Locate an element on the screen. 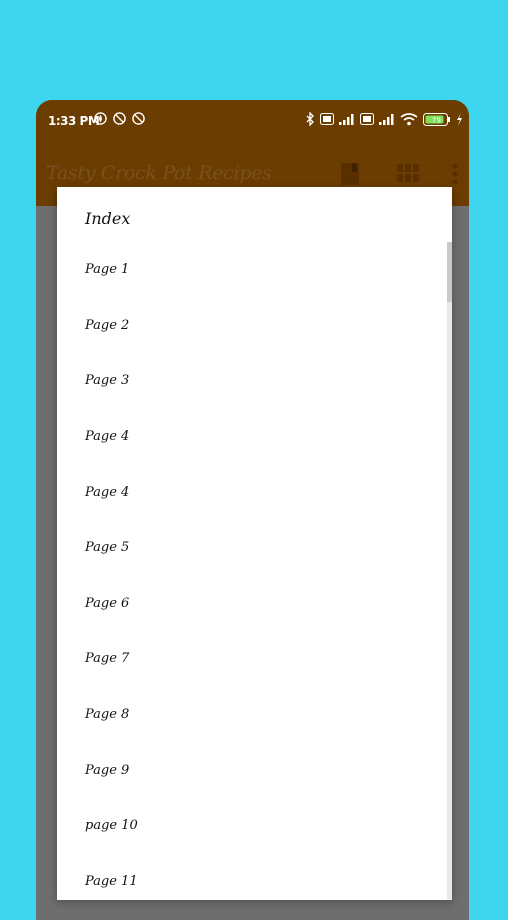 Image resolution: width=508 pixels, height=920 pixels. list-item-page-6: Page 6 is located at coordinates (254, 604).